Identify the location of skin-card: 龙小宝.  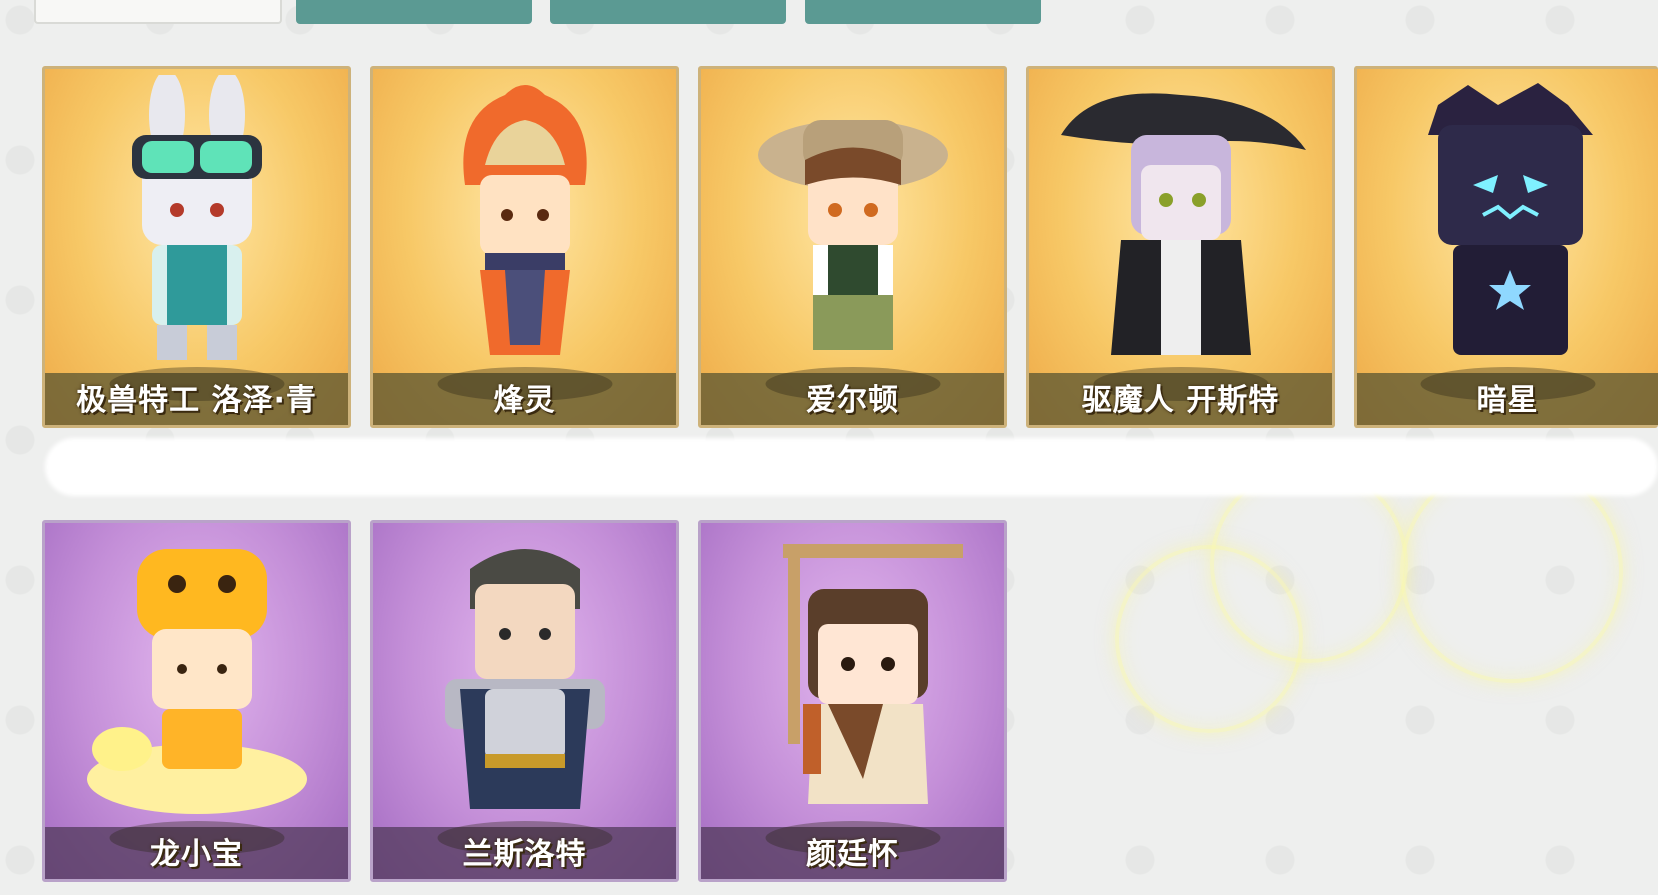
(196, 701).